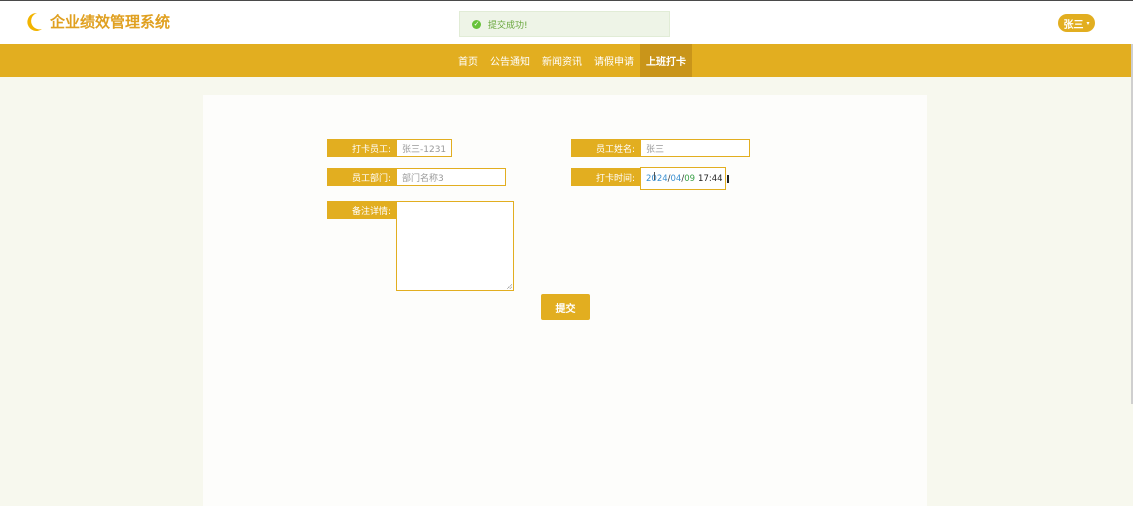 This screenshot has width=1133, height=506. What do you see at coordinates (424, 148) in the screenshot?
I see `employee-field: 张三-1231` at bounding box center [424, 148].